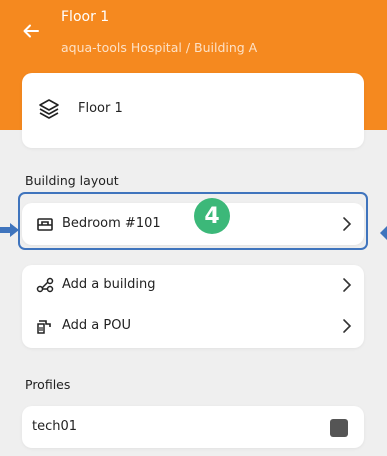 Image resolution: width=387 pixels, height=456 pixels. Describe the element at coordinates (55, 426) in the screenshot. I see `profile-label: tech01` at that location.